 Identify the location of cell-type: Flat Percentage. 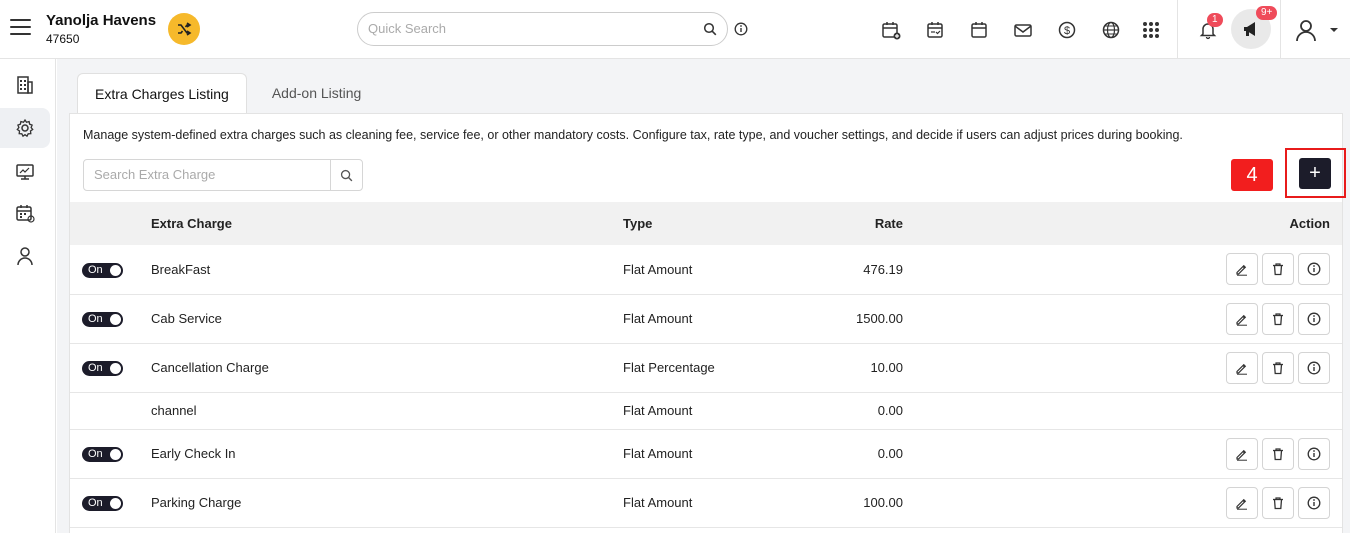
(718, 368).